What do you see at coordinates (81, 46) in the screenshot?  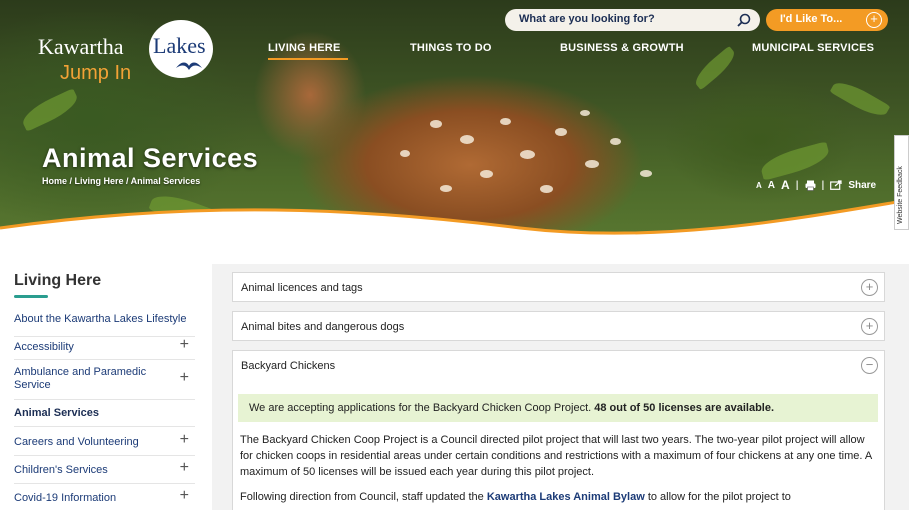 I see `logo-wordmark: Kawartha` at bounding box center [81, 46].